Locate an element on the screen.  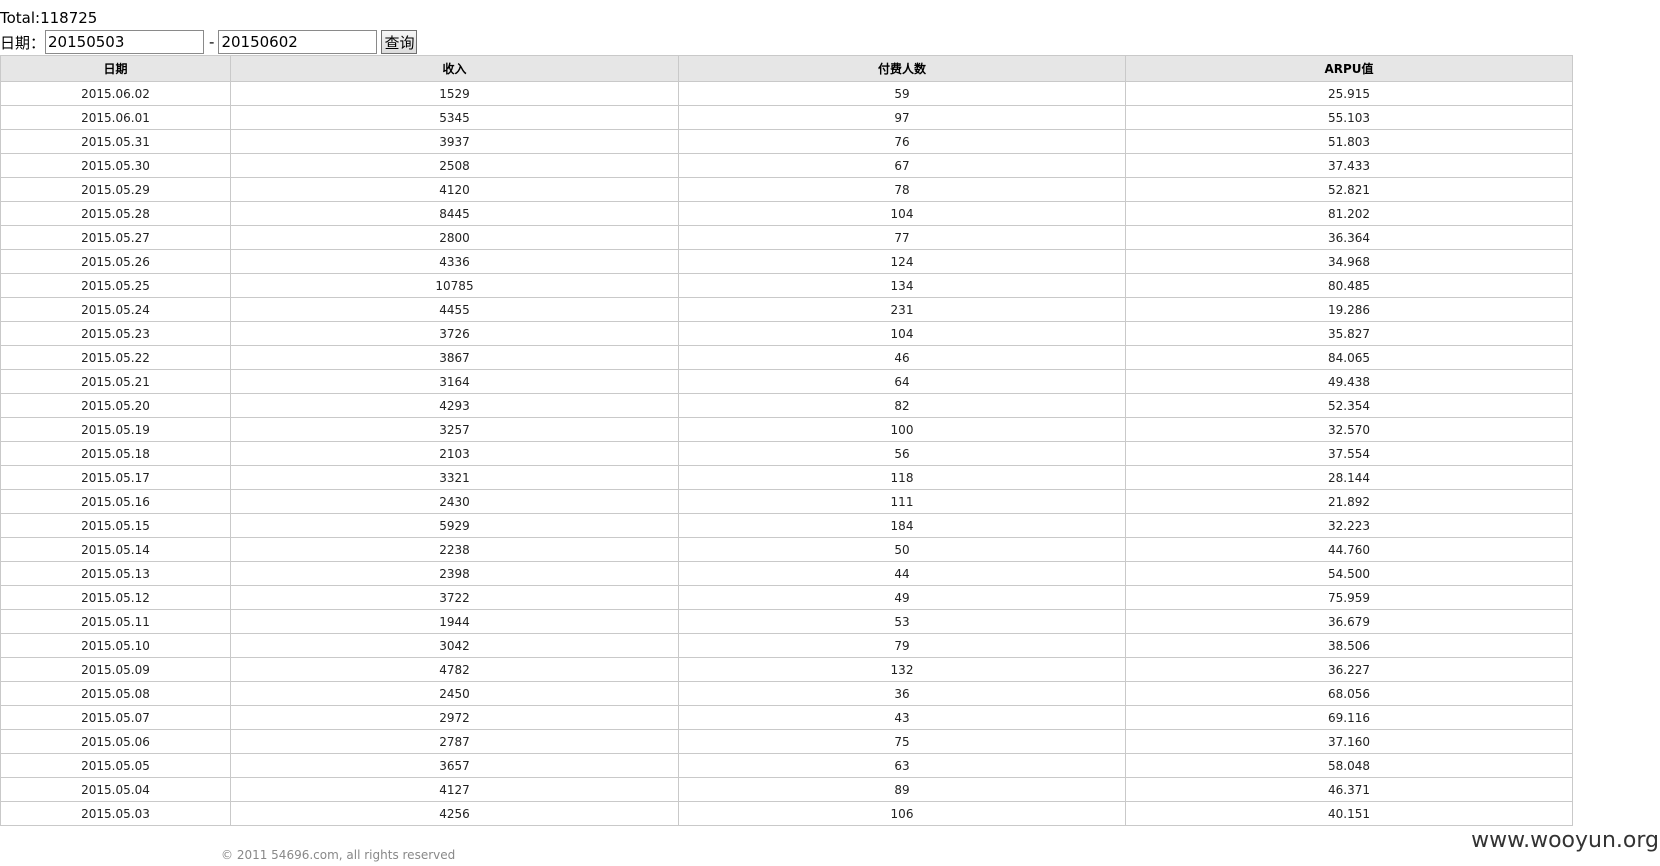
cell-arpu: 52.821 is located at coordinates (1349, 189).